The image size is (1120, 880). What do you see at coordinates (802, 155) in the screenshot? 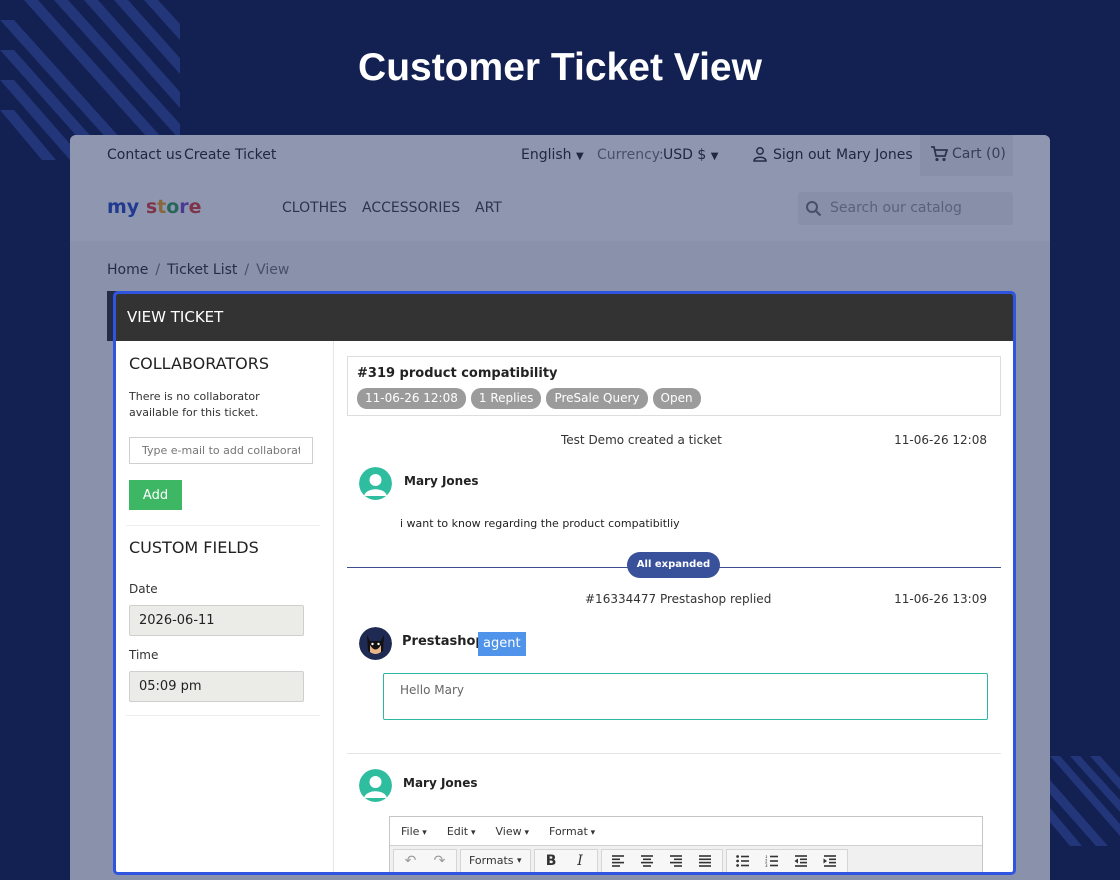
I see `sign-out-link: Sign out` at bounding box center [802, 155].